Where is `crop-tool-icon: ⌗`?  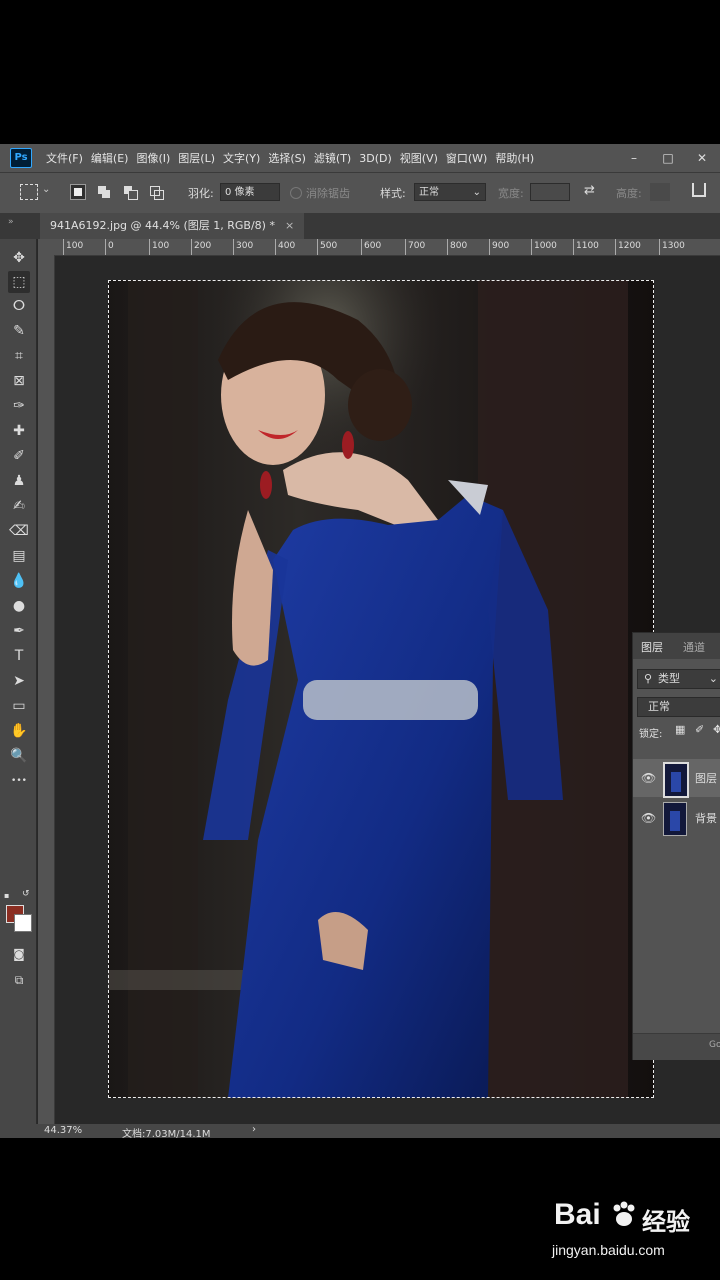
crop-tool-icon: ⌗ is located at coordinates (19, 356).